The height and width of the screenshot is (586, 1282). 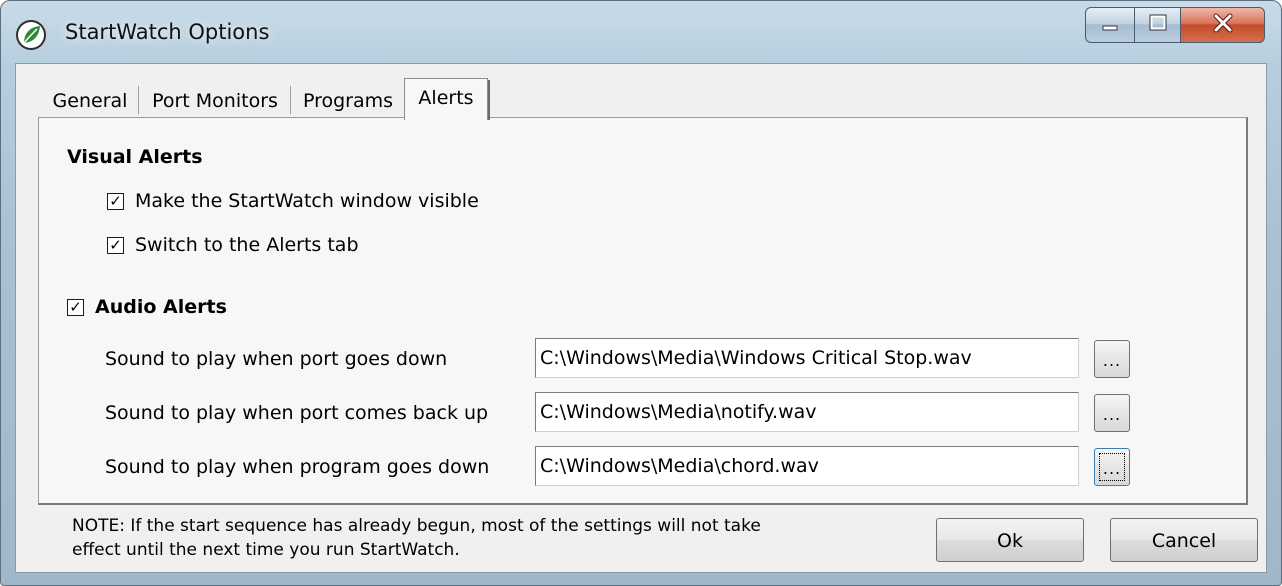 I want to click on tab-label: General, so click(x=90, y=101).